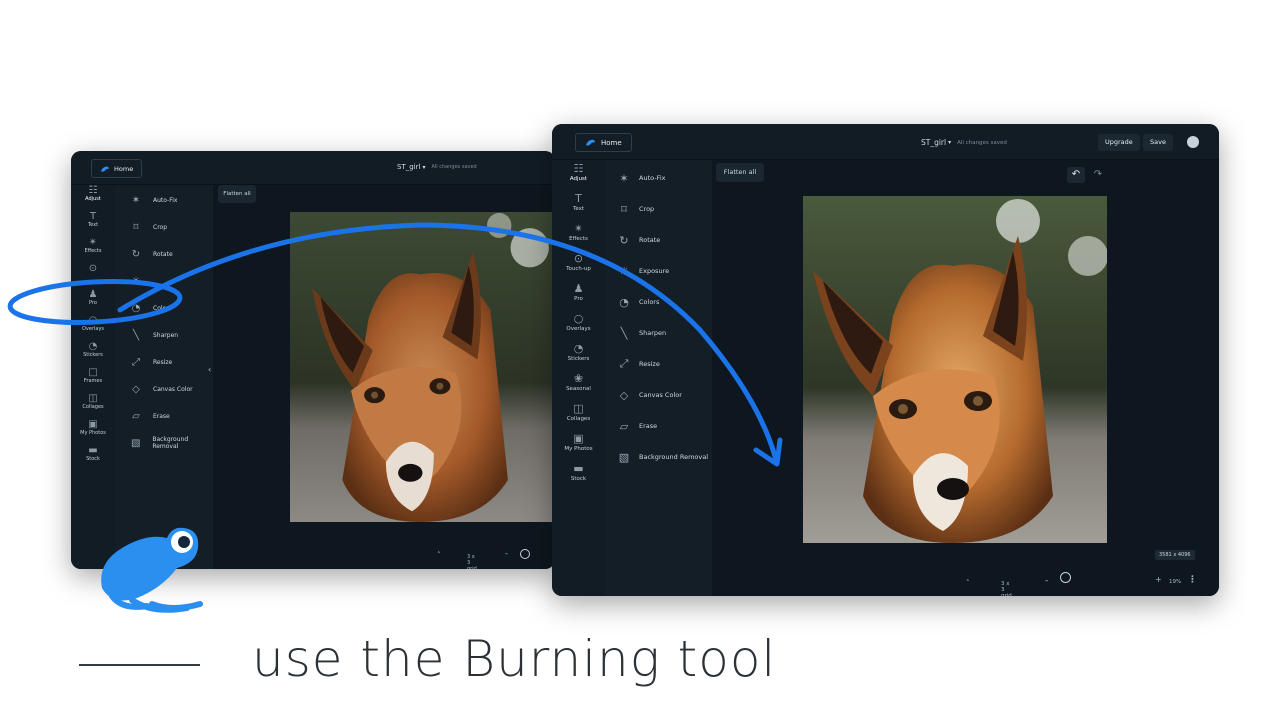 This screenshot has width=1280, height=720. Describe the element at coordinates (624, 209) in the screenshot. I see `crop-icon: ⌑` at that location.